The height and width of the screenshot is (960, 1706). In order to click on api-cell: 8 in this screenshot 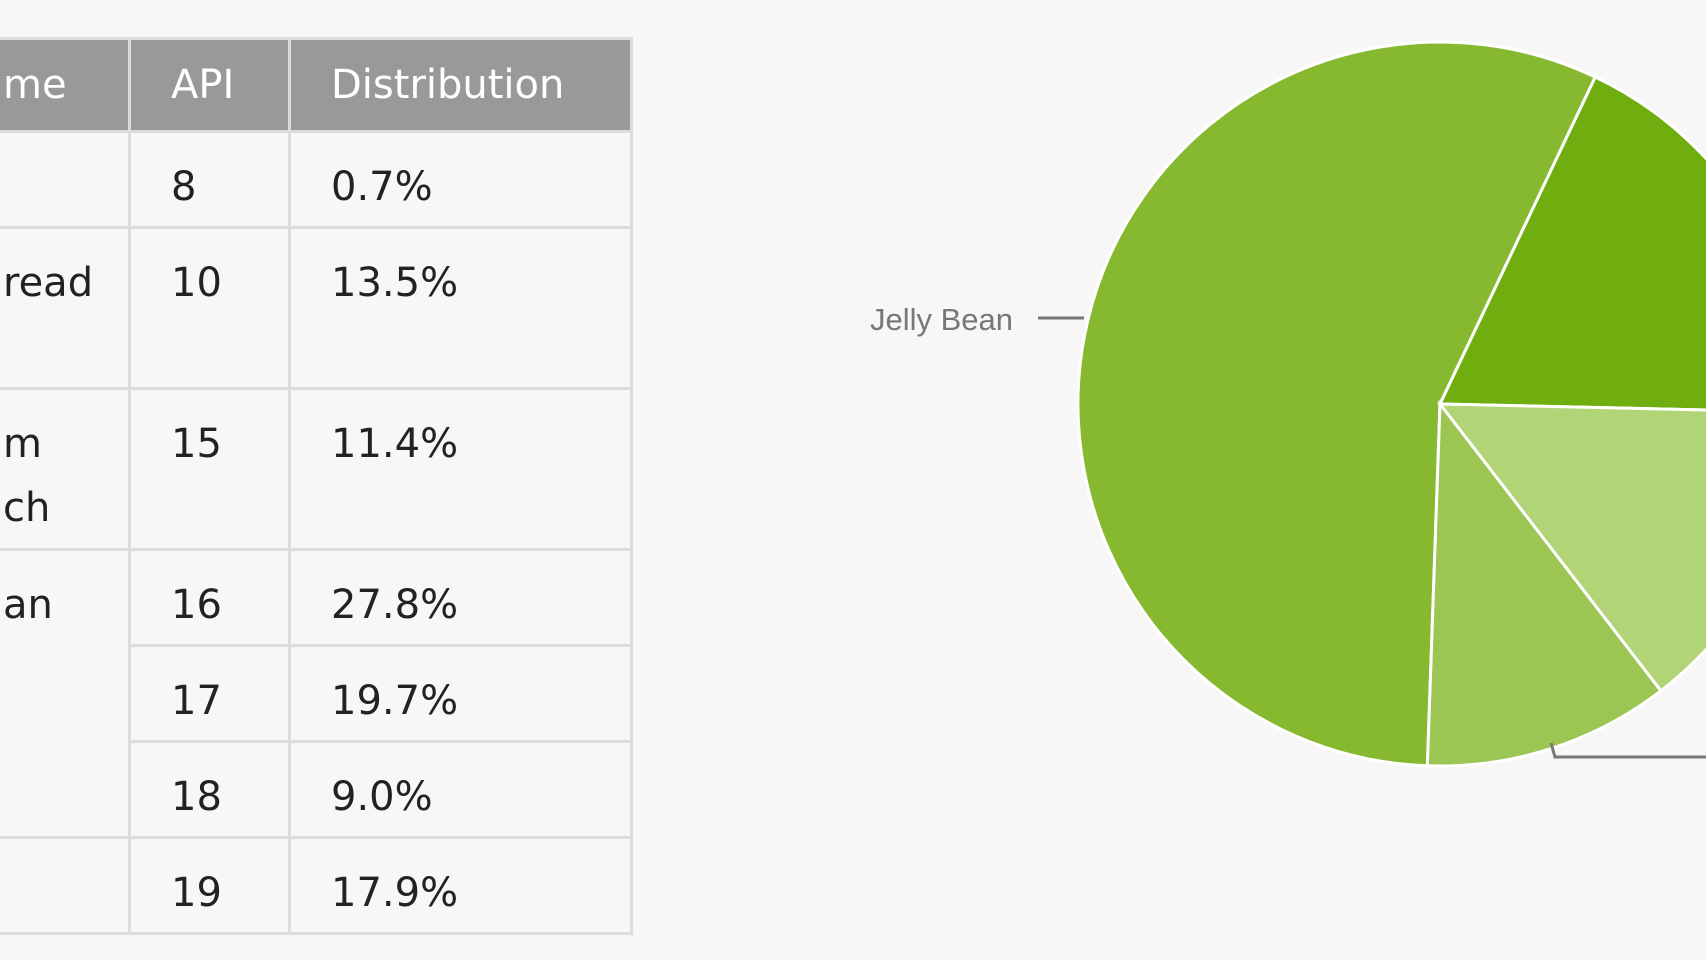, I will do `click(209, 179)`.